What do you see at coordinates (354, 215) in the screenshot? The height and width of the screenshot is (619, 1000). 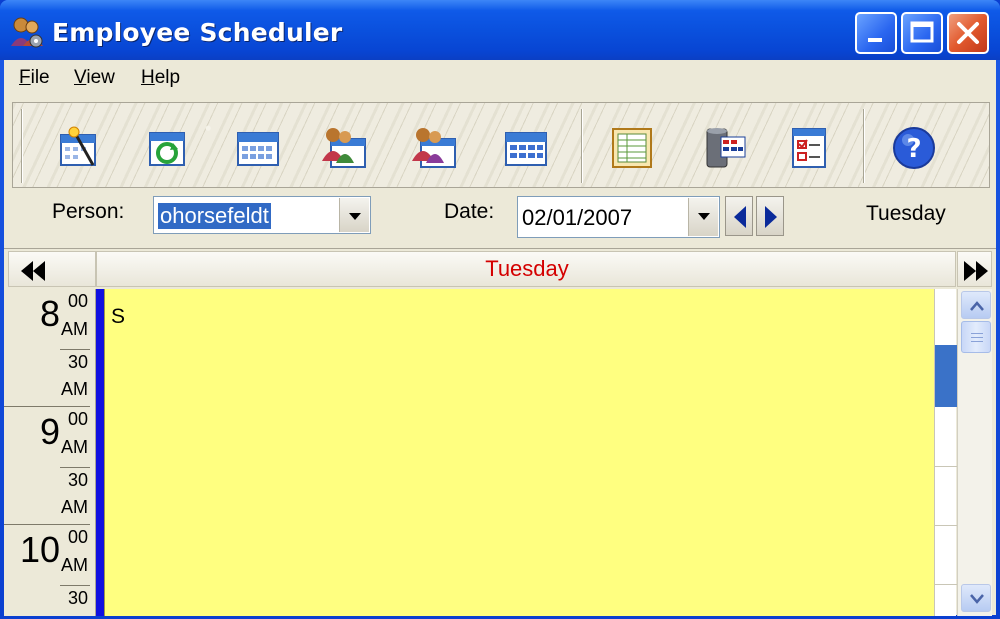 I see `person-dropdown-button` at bounding box center [354, 215].